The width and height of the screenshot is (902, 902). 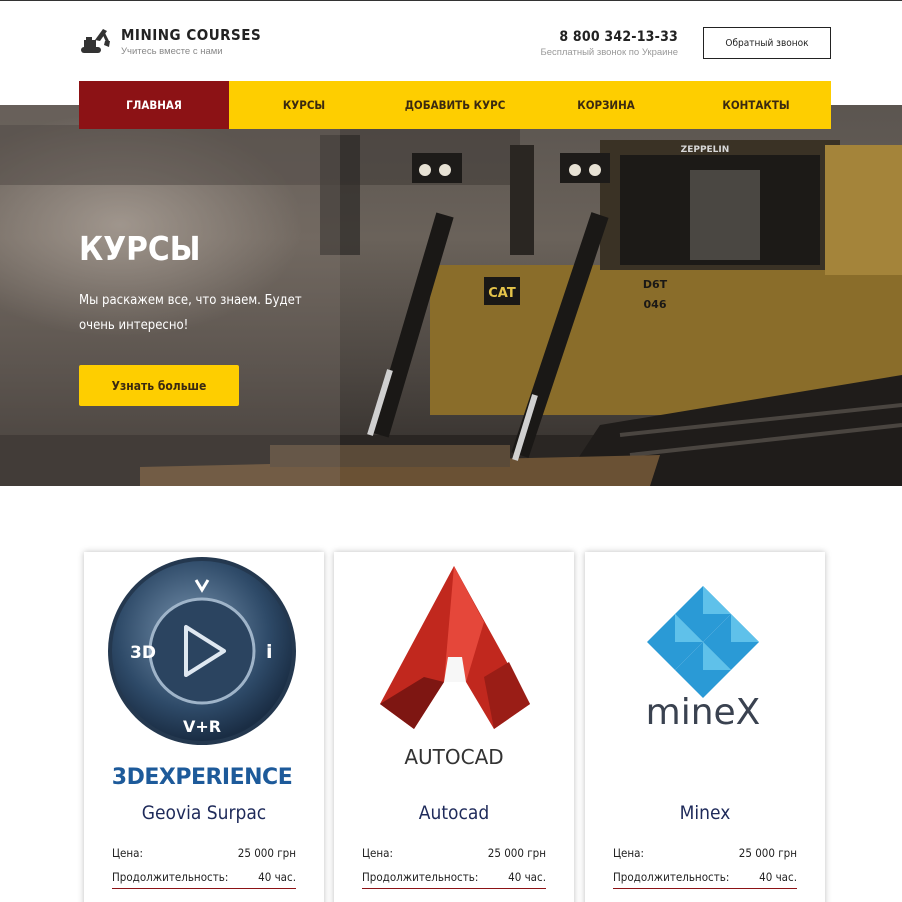 What do you see at coordinates (204, 813) in the screenshot?
I see `course-name: Geovia Surpac` at bounding box center [204, 813].